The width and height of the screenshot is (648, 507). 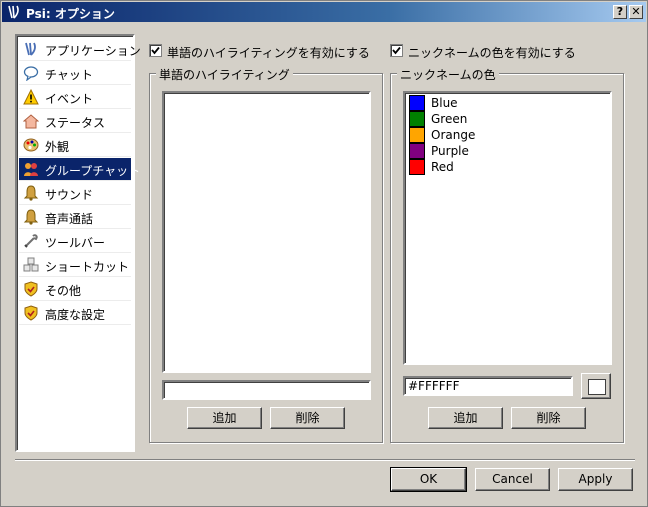 What do you see at coordinates (636, 12) in the screenshot?
I see `close-button: ✕` at bounding box center [636, 12].